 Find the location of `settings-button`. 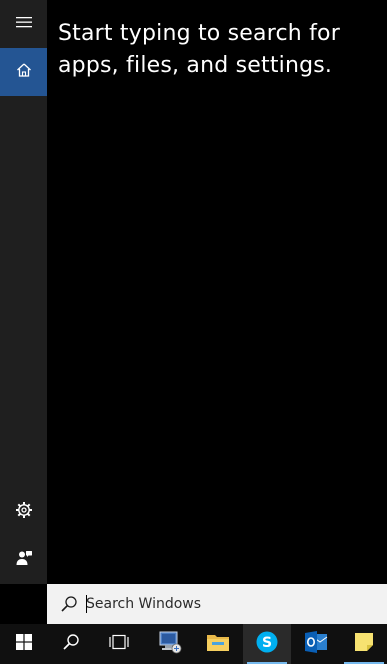

settings-button is located at coordinates (23, 512).